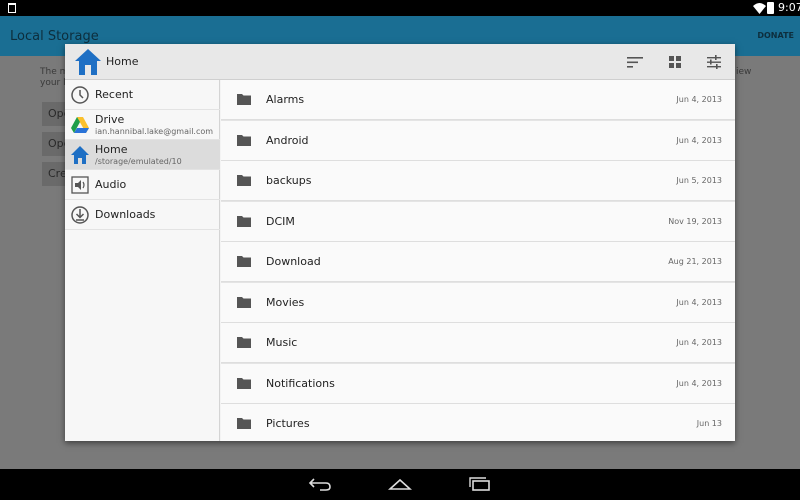 The width and height of the screenshot is (800, 500). Describe the element at coordinates (125, 214) in the screenshot. I see `sidebar-item-label: Downloads` at that location.